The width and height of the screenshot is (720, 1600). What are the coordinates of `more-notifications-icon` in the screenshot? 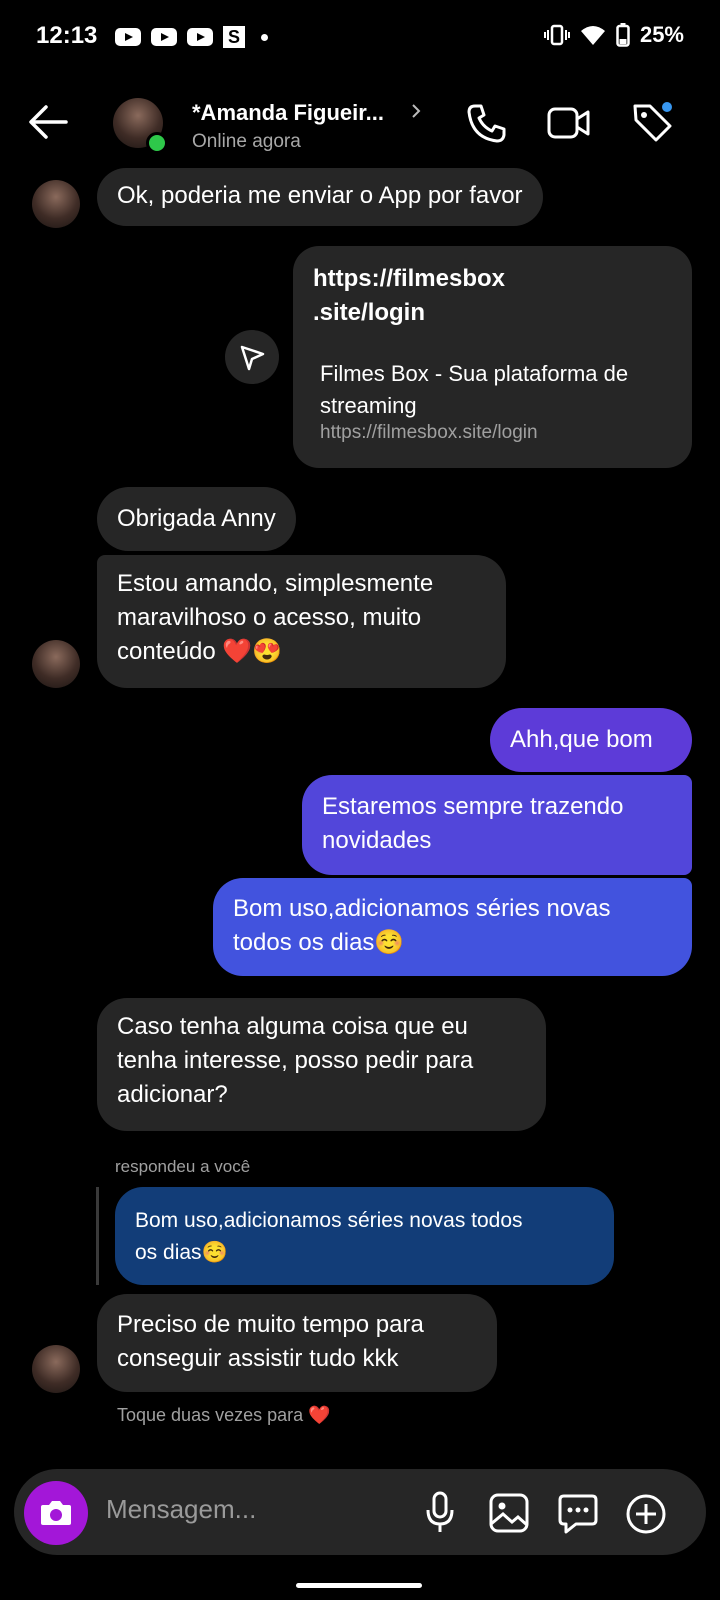 It's located at (264, 37).